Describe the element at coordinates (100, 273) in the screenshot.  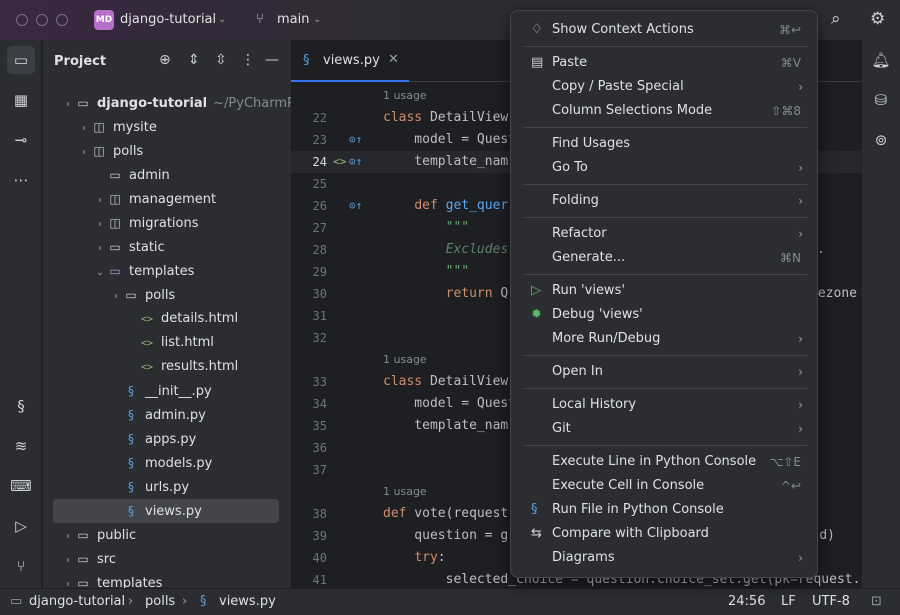
I see `chevron-icon: ⌄` at that location.